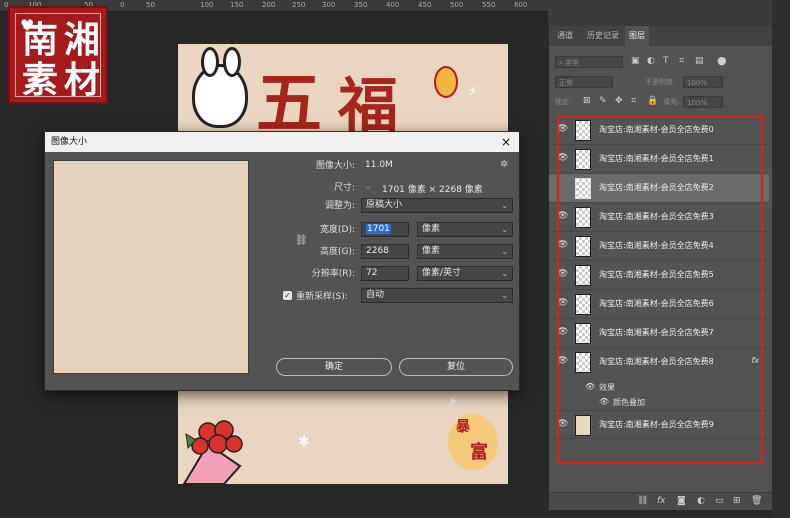 This screenshot has width=790, height=518. Describe the element at coordinates (660, 36) in the screenshot. I see `panel-tabs: 通道 历史记录 图层` at that location.